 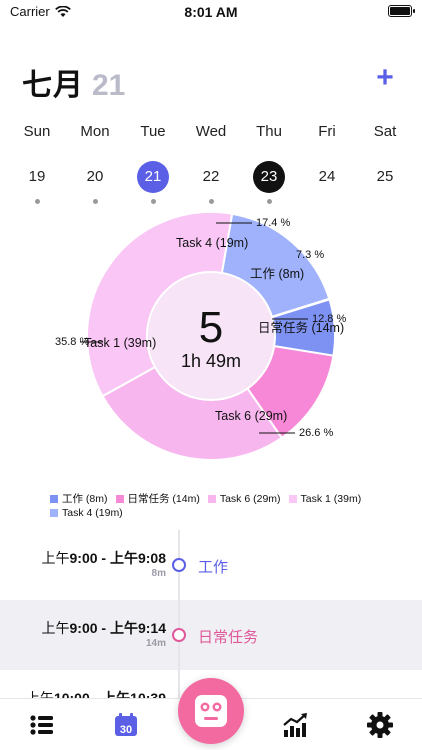 What do you see at coordinates (211, 131) in the screenshot?
I see `weekday-label: Wed` at bounding box center [211, 131].